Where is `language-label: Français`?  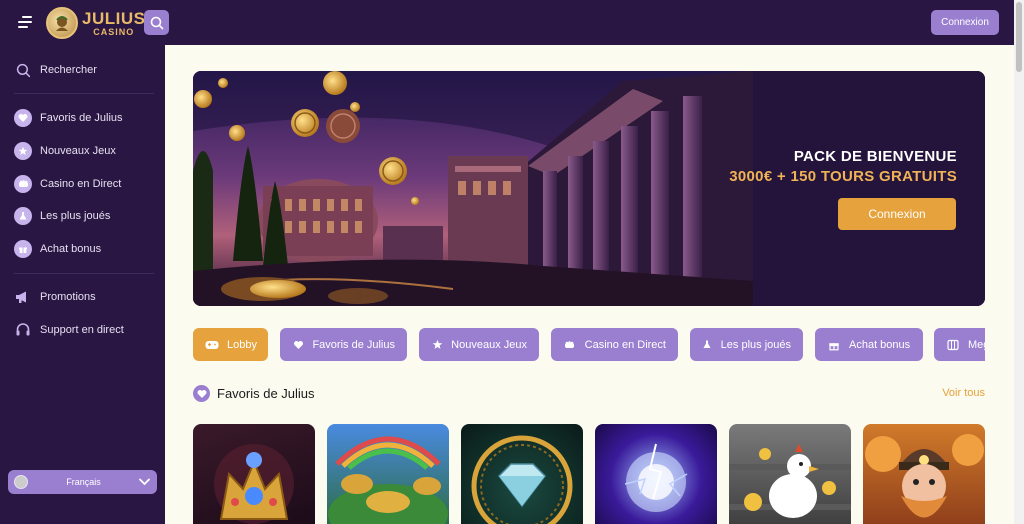
language-label: Français is located at coordinates (83, 482).